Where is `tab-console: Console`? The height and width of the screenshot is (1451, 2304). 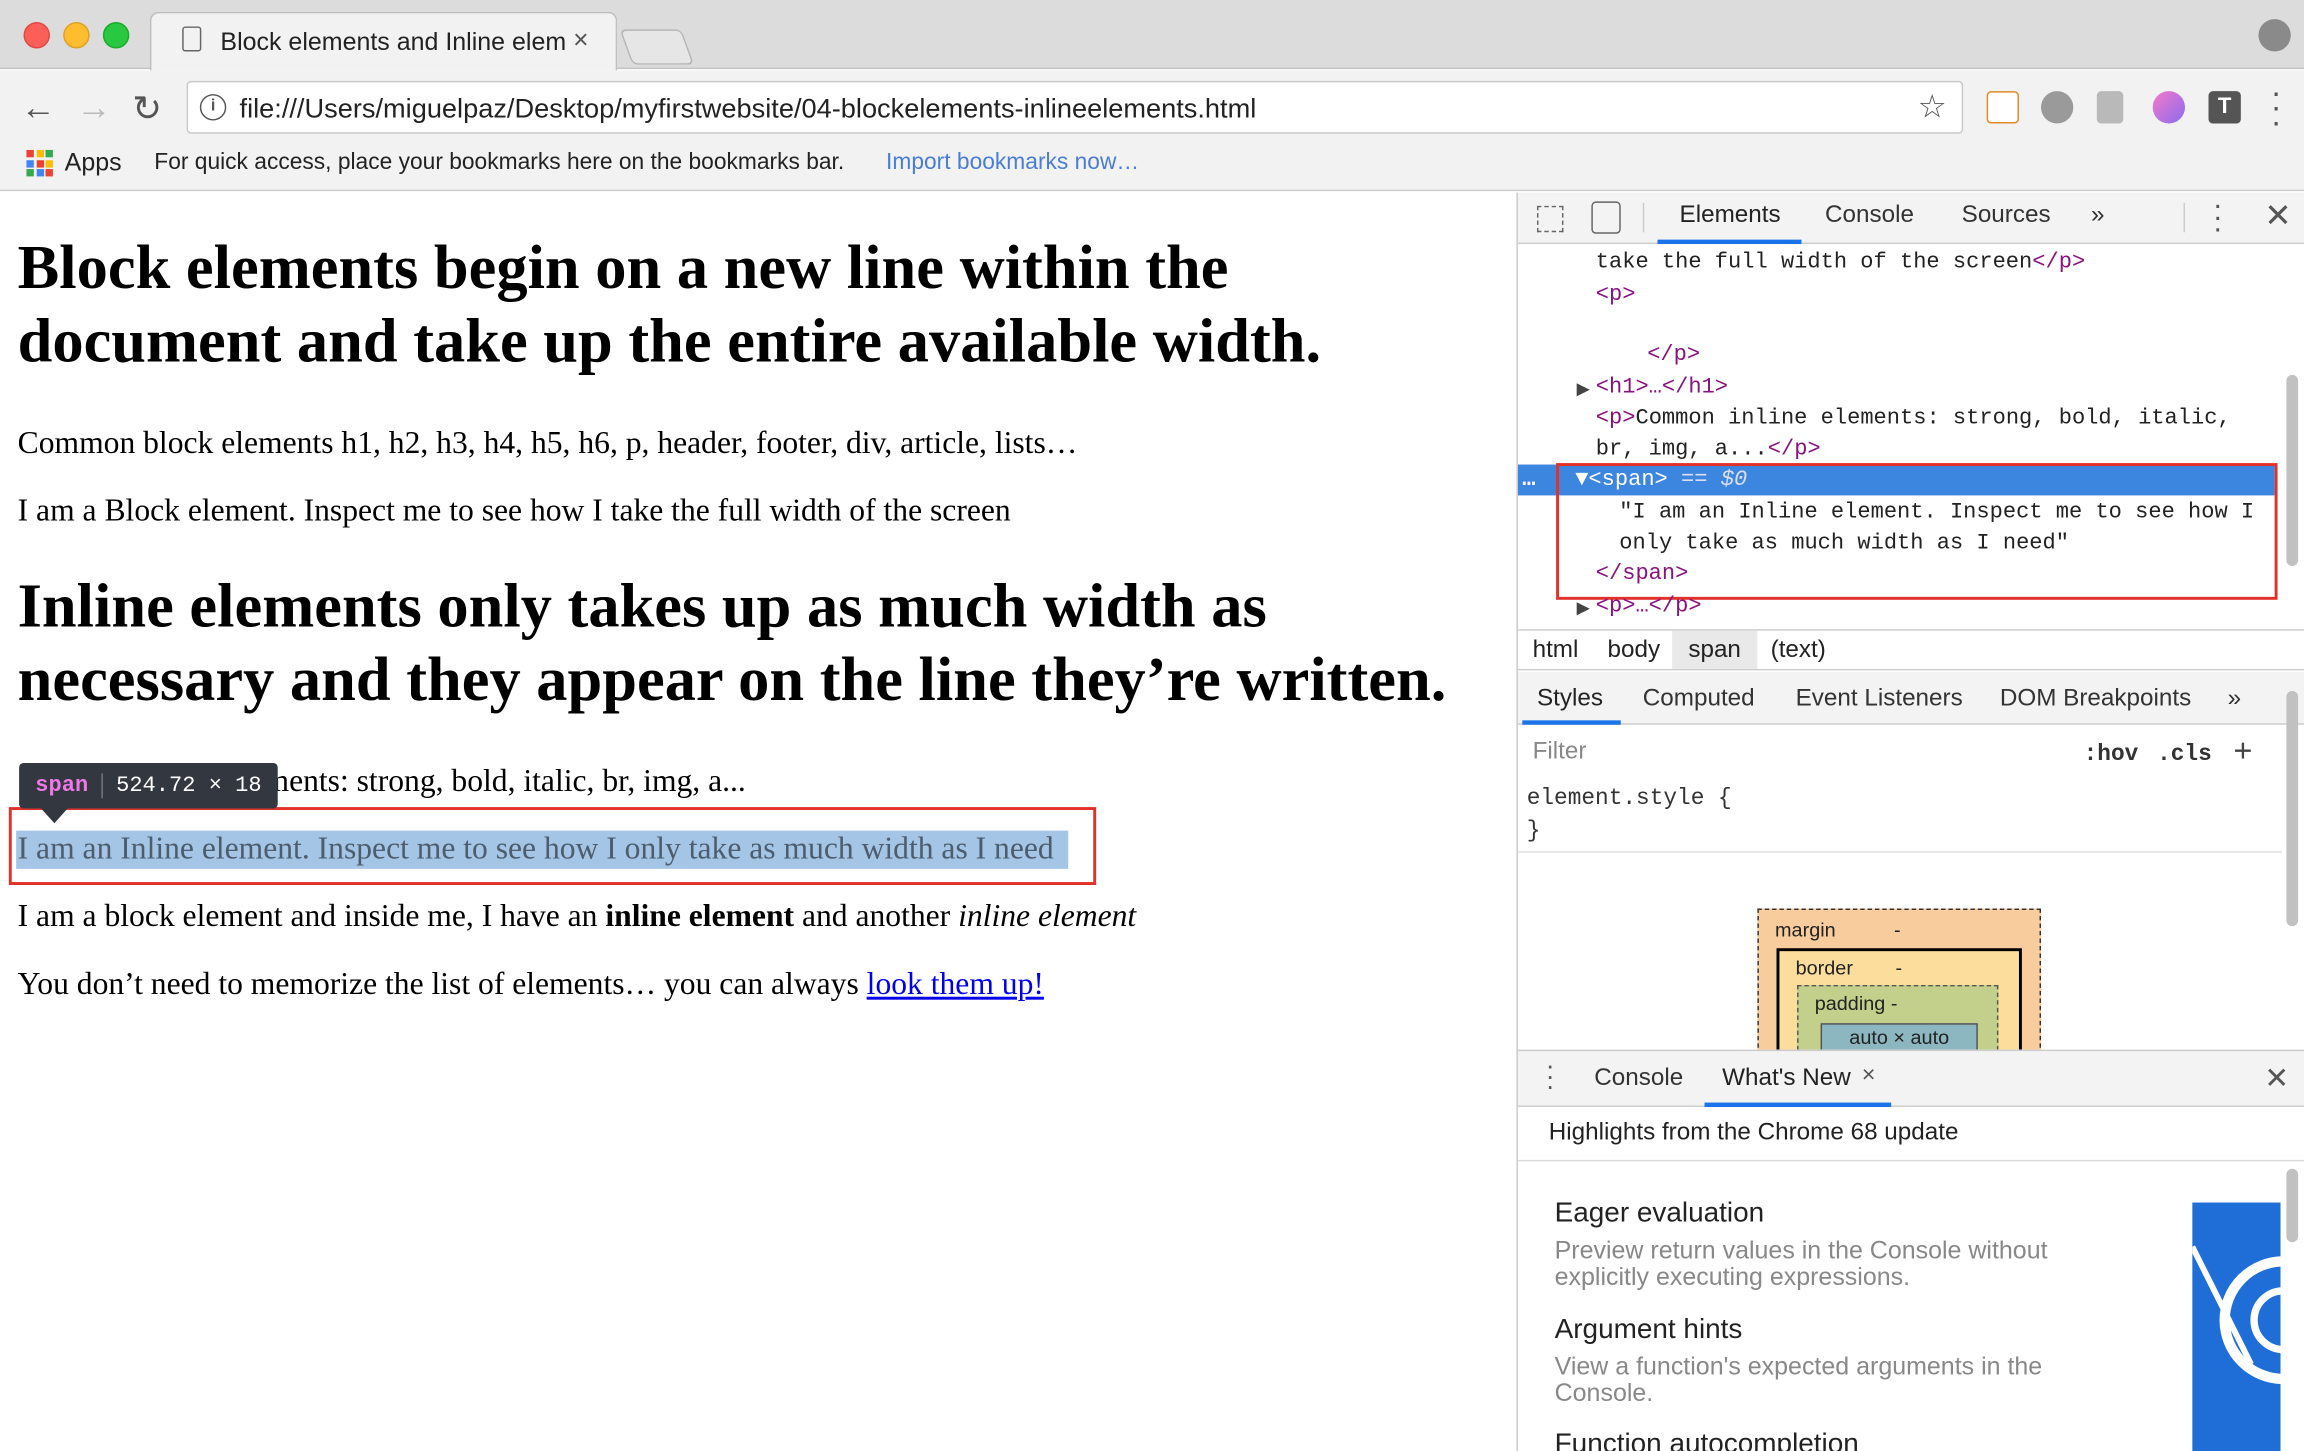
tab-console: Console is located at coordinates (1869, 215).